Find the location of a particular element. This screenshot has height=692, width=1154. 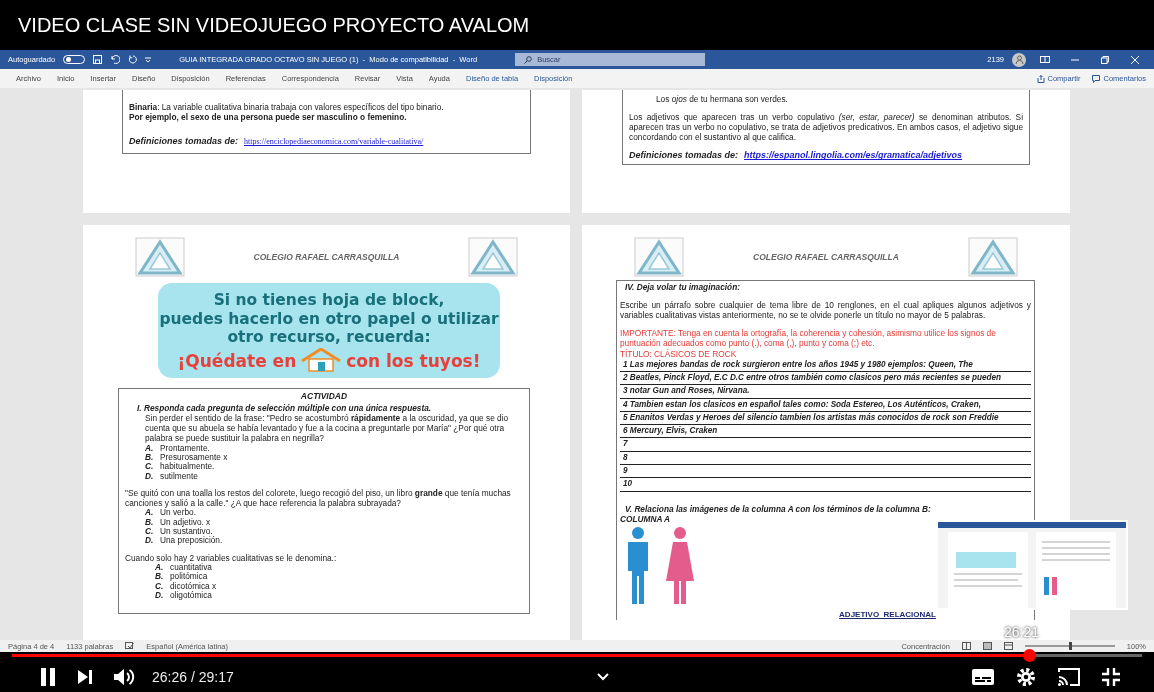

option-text: cuantitativa is located at coordinates (191, 567).